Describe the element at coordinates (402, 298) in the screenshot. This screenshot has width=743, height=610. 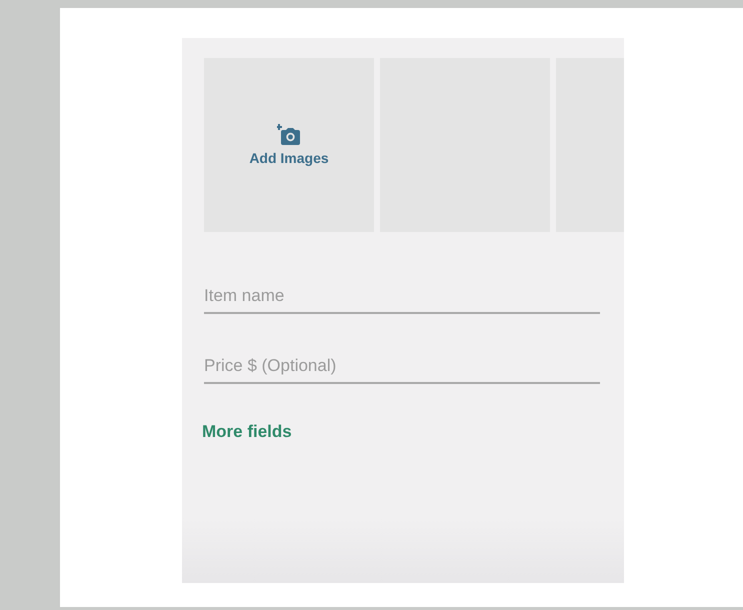
I see `text-field: Item name` at that location.